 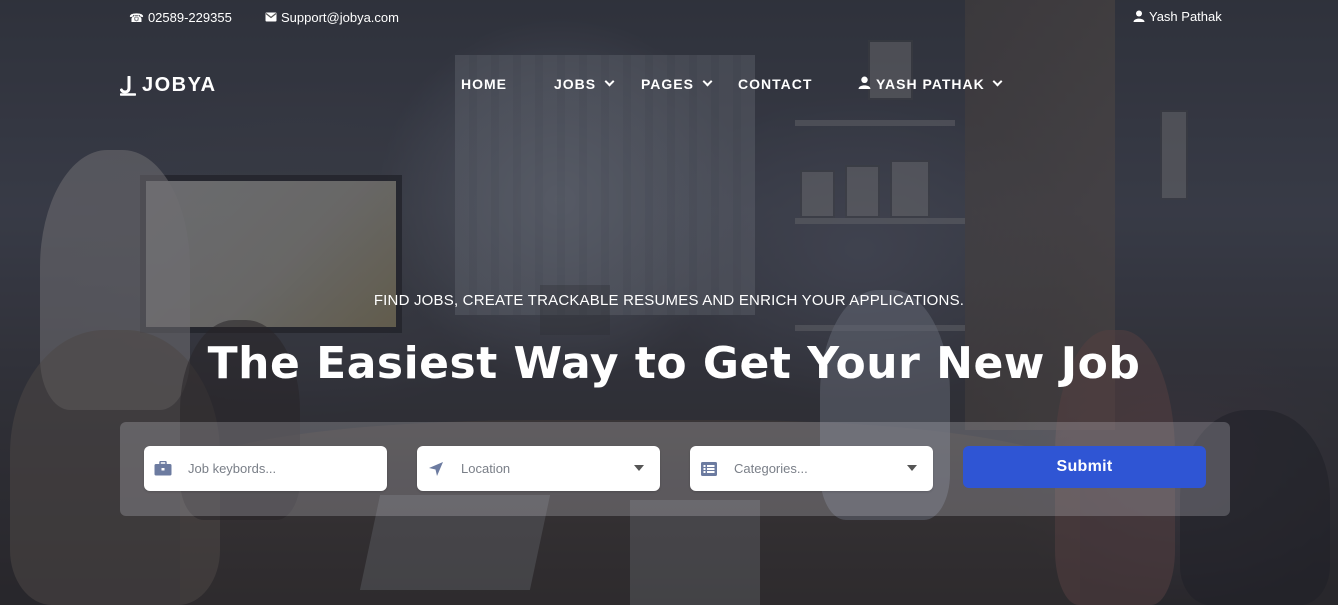 What do you see at coordinates (1185, 16) in the screenshot?
I see `topbar-user-name: Yash Pathak` at bounding box center [1185, 16].